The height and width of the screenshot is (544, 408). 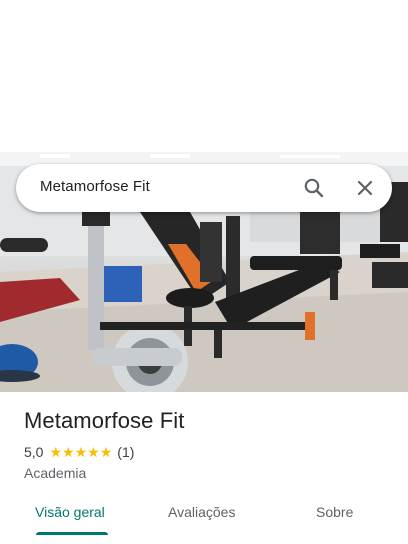 What do you see at coordinates (95, 186) in the screenshot?
I see `search-query-text: Metamorfose Fit` at bounding box center [95, 186].